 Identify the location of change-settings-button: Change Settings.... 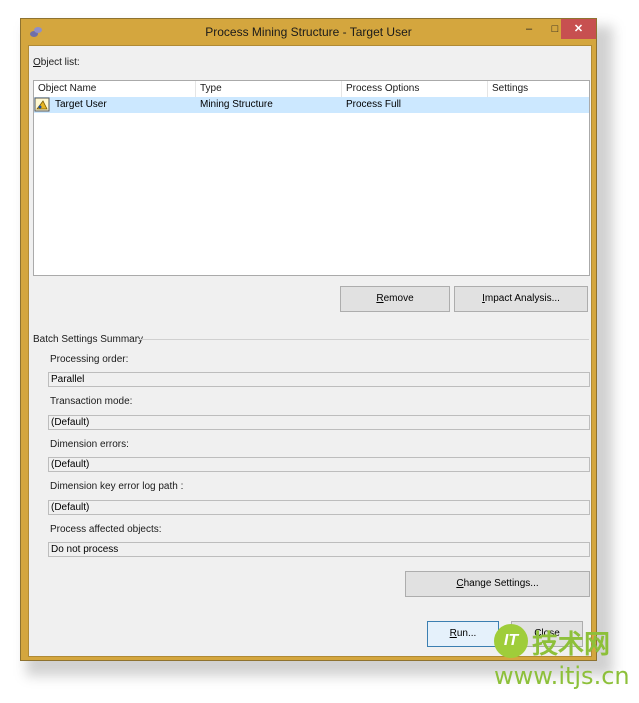
(497, 584).